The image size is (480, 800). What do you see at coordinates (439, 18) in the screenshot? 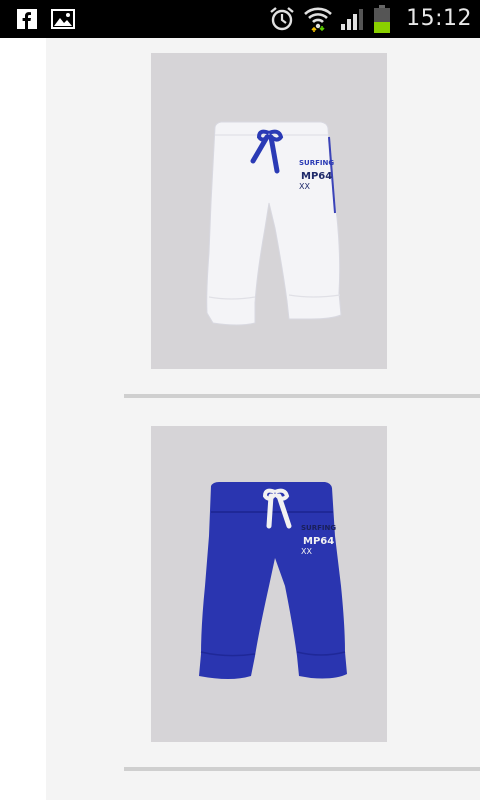
I see `status-clock: 15:12` at bounding box center [439, 18].